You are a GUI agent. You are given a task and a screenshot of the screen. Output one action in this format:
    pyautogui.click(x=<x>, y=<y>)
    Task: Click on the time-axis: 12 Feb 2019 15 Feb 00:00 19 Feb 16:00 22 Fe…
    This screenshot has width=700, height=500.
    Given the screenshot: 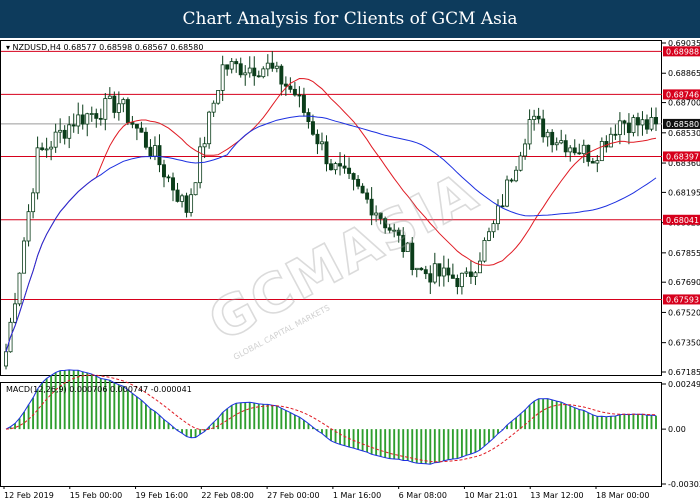 What is the action you would take?
    pyautogui.click(x=326, y=493)
    